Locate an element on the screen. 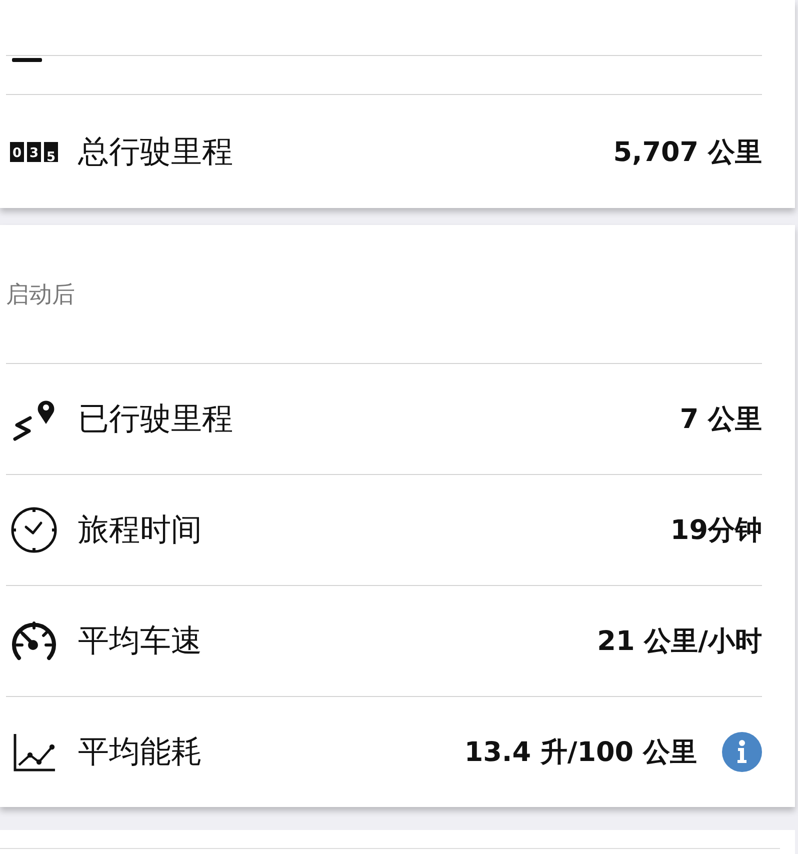 The height and width of the screenshot is (854, 798). row-value: 21 公里/小时 is located at coordinates (679, 642).